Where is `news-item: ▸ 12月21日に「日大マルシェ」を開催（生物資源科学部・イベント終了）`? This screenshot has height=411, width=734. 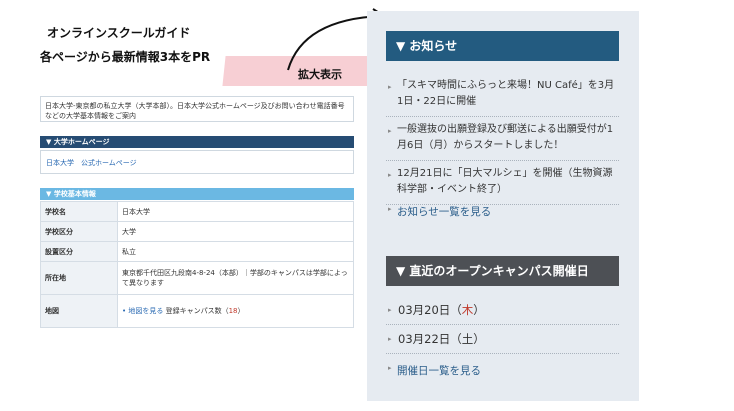 news-item: ▸ 12月21日に「日大マルシェ」を開催（生物資源科学部・イベント終了） is located at coordinates (502, 183).